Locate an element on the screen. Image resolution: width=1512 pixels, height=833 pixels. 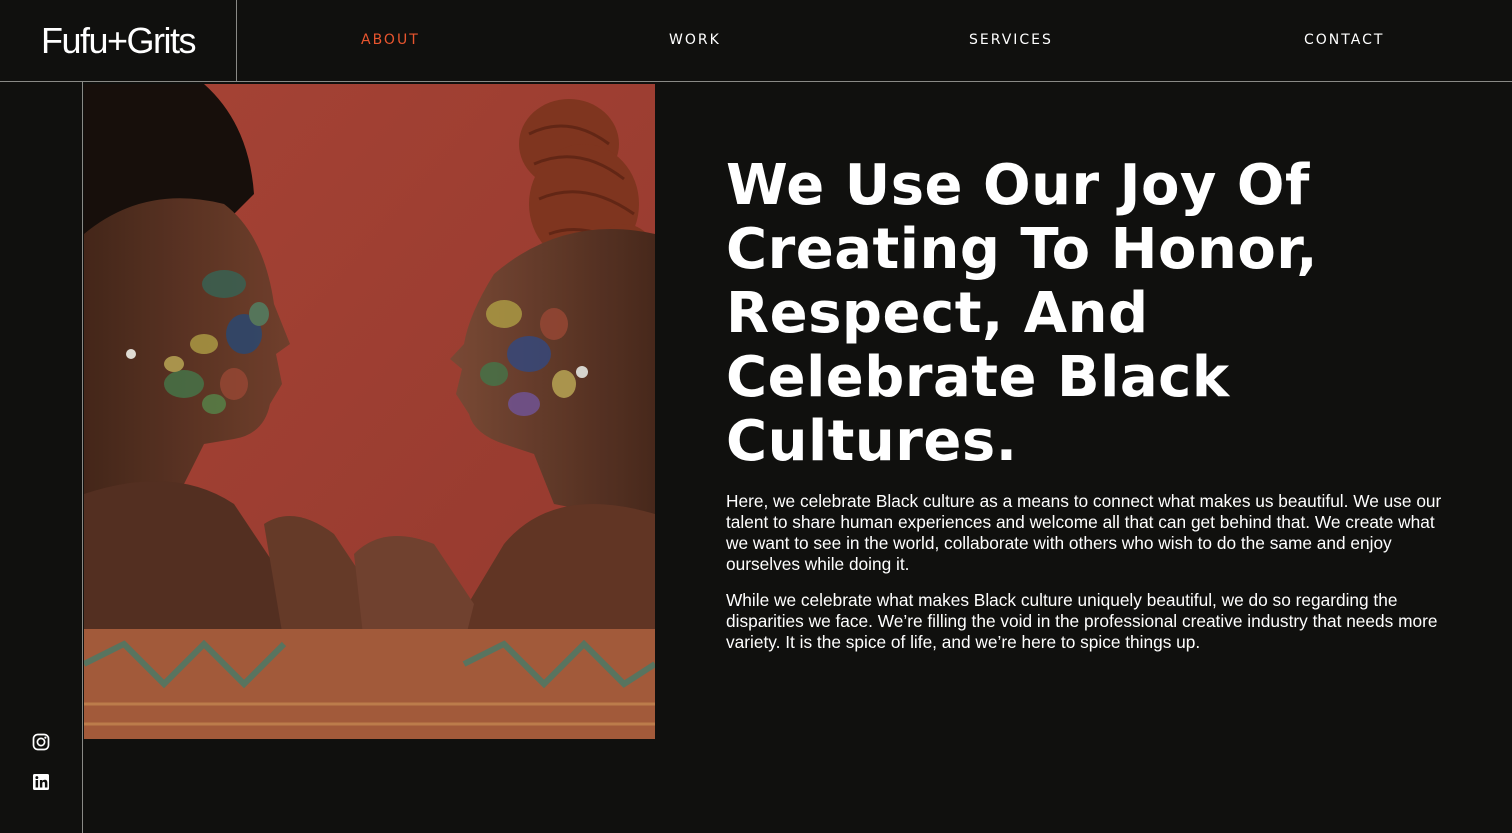
logo-container: Fufu+Grits is located at coordinates (118, 41).